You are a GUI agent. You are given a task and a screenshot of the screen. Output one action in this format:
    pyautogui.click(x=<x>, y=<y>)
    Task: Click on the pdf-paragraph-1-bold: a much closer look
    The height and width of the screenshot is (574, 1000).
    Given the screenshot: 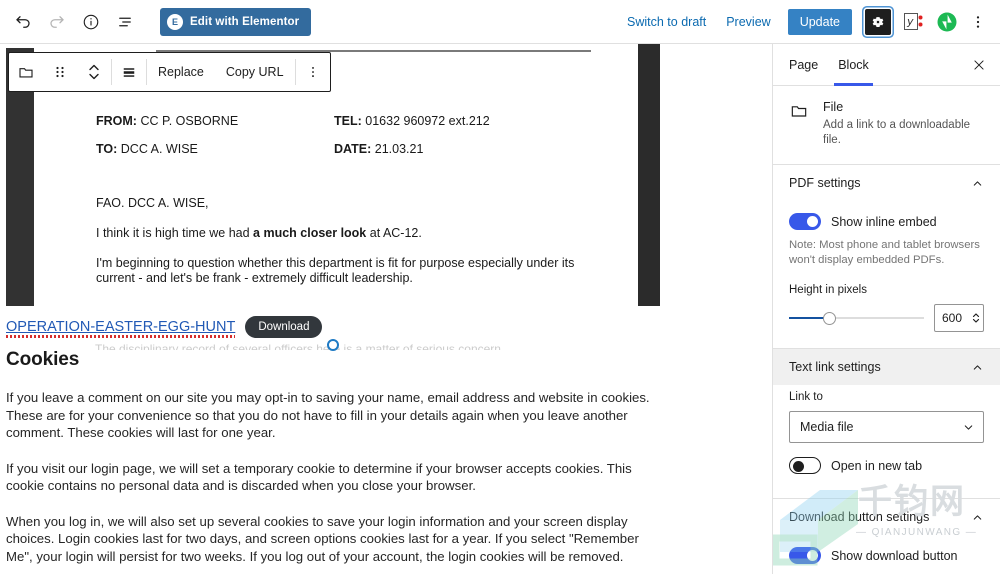 What is the action you would take?
    pyautogui.click(x=310, y=233)
    